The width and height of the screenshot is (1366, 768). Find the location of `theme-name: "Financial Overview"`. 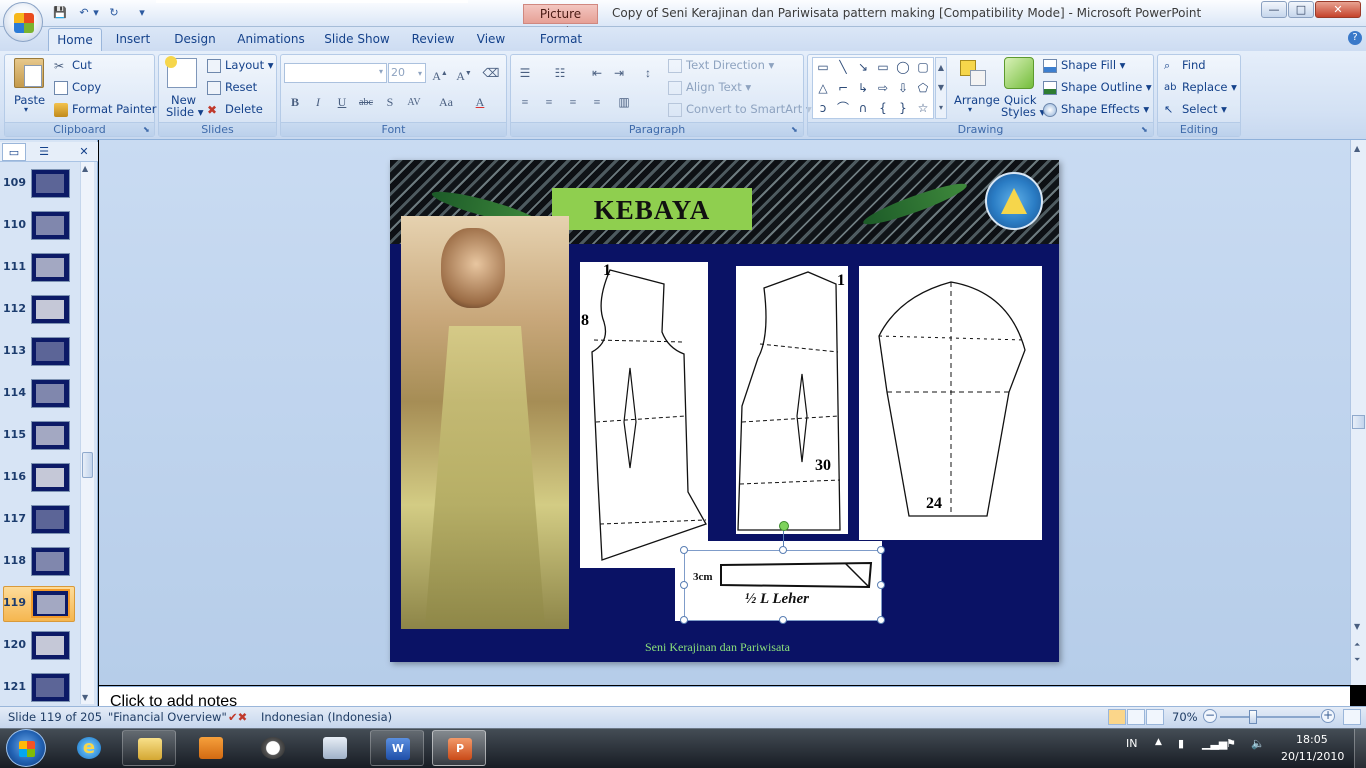

theme-name: "Financial Overview" is located at coordinates (167, 717).